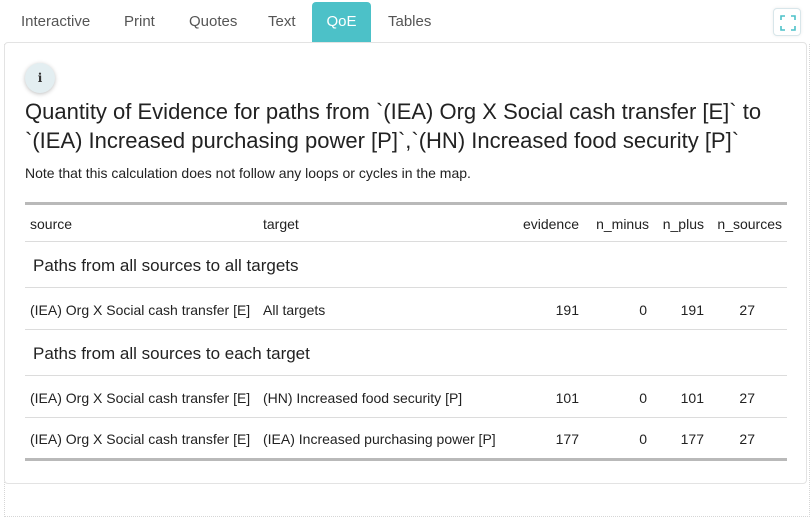 The width and height of the screenshot is (811, 517). I want to click on tab-text: Text, so click(282, 22).